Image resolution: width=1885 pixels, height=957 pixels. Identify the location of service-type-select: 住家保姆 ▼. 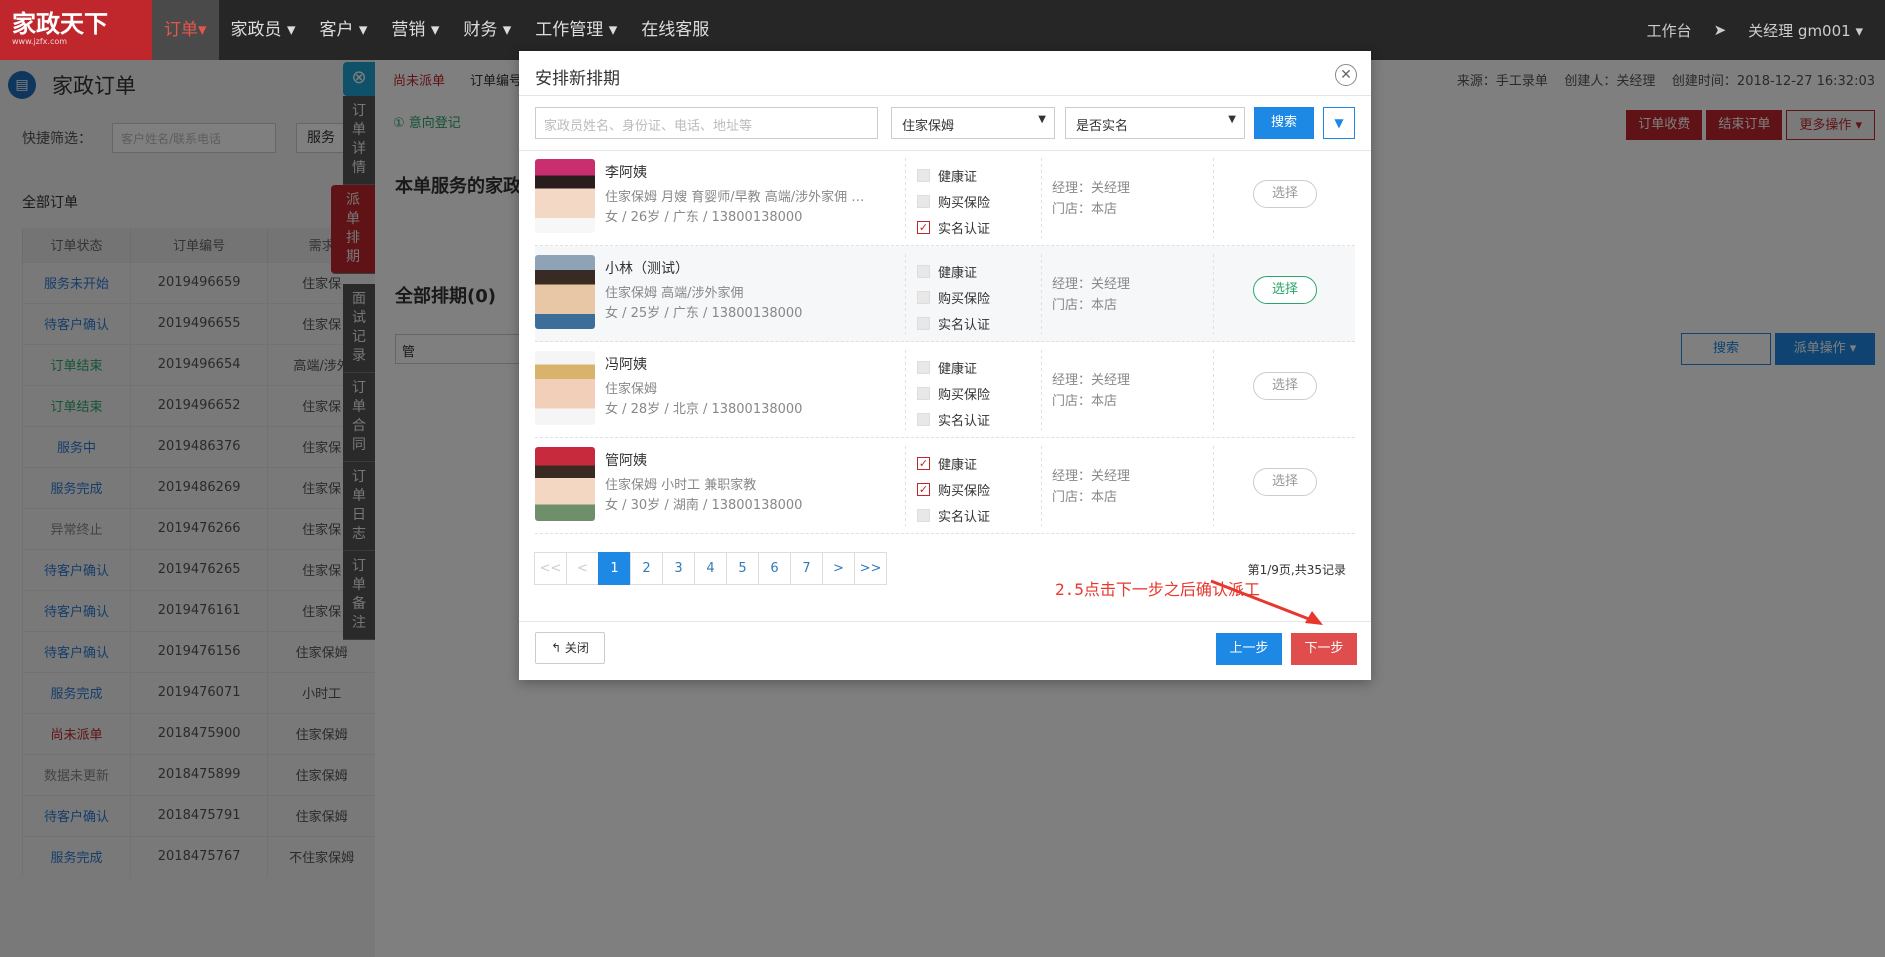
(973, 123).